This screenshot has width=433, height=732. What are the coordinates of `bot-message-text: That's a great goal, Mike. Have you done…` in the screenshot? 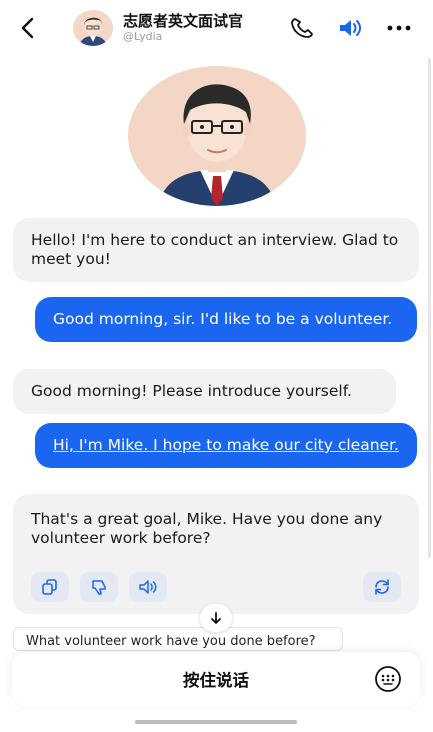 It's located at (207, 528).